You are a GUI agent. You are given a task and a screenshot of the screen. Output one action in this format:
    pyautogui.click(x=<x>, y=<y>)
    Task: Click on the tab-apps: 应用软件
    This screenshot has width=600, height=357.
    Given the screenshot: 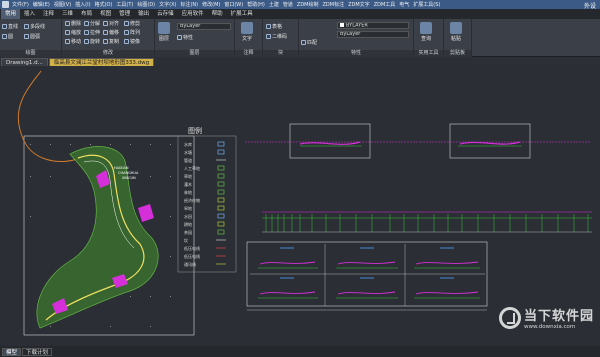 What is the action you would take?
    pyautogui.click(x=193, y=14)
    